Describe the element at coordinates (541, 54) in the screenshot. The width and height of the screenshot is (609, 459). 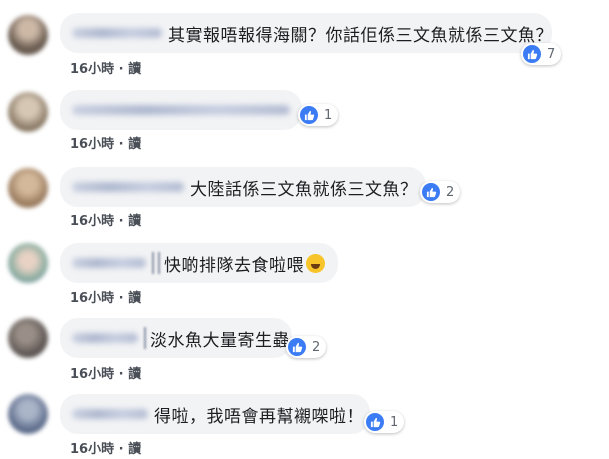
I see `reaction-count: 7` at that location.